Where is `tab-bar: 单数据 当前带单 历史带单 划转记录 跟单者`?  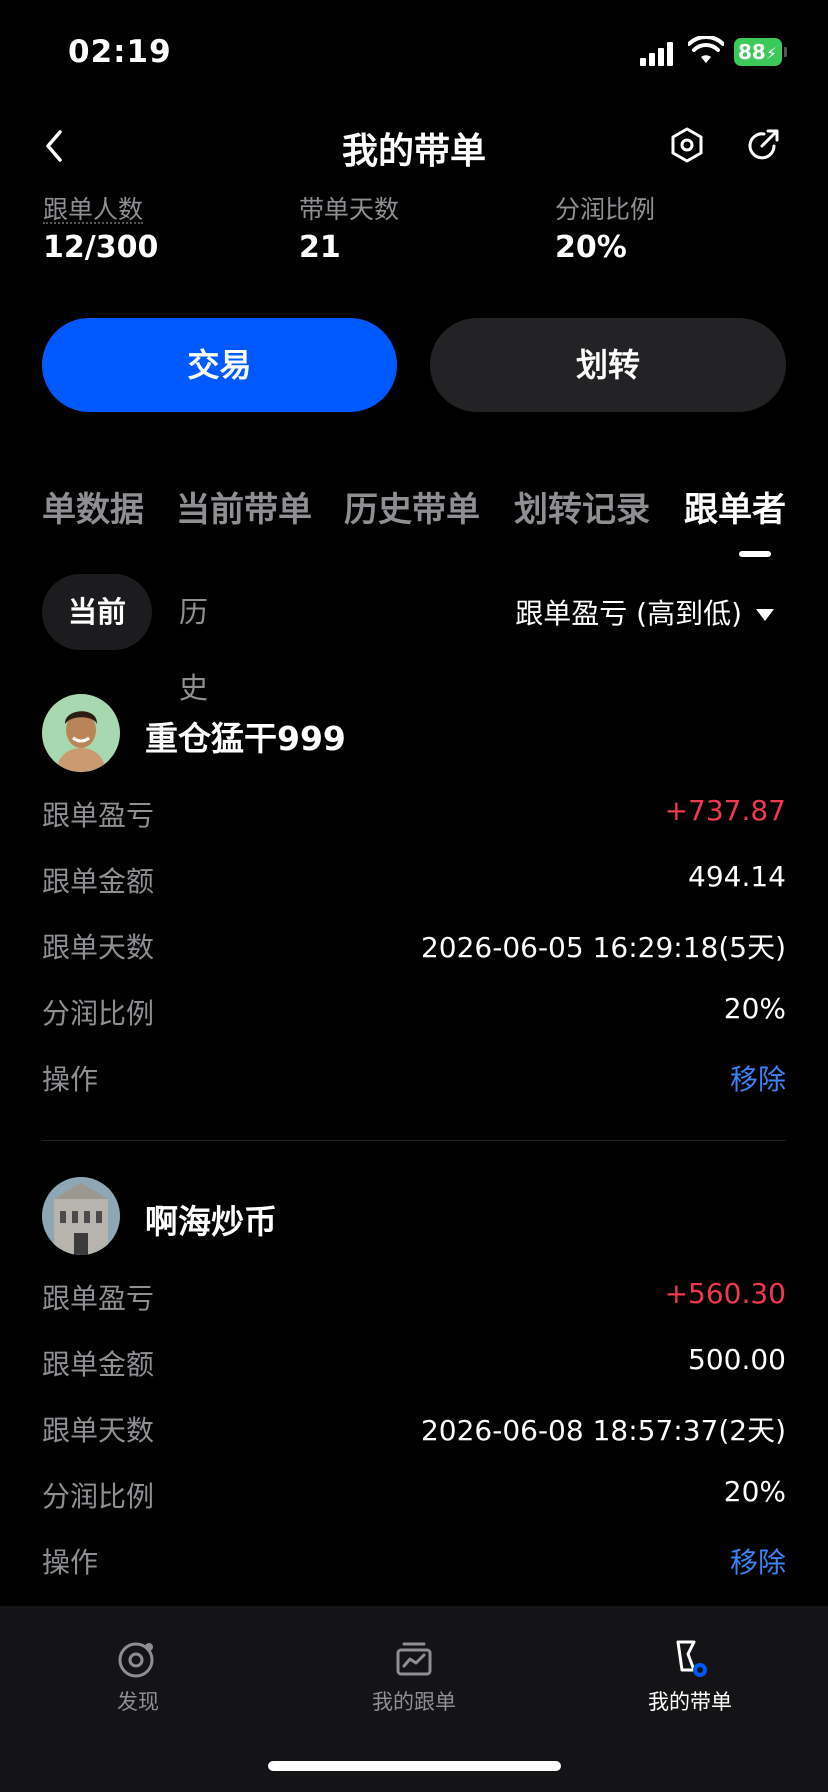
tab-bar: 单数据 当前带单 历史带单 划转记录 跟单者 is located at coordinates (414, 517).